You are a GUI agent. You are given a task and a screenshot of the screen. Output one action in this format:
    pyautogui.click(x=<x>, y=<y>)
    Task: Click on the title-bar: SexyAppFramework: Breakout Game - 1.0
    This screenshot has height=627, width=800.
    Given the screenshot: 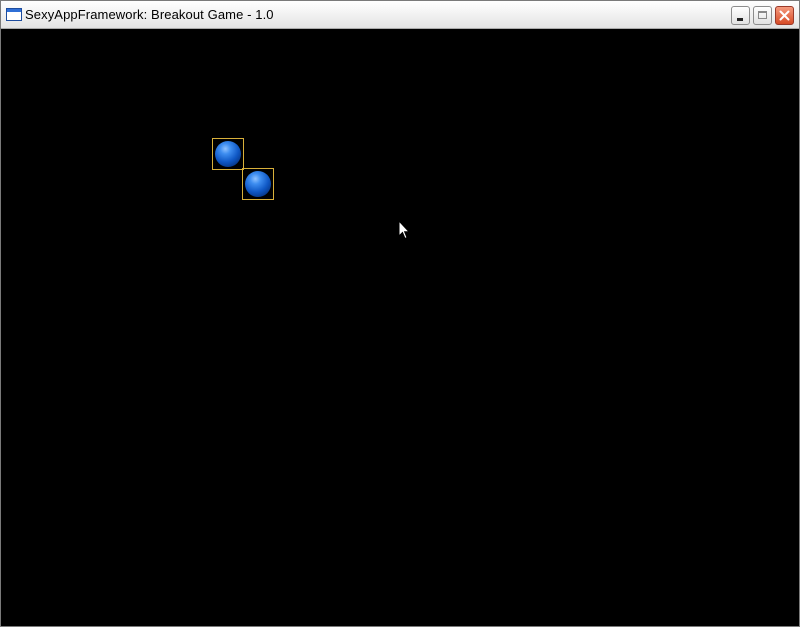 What is the action you would take?
    pyautogui.click(x=400, y=15)
    